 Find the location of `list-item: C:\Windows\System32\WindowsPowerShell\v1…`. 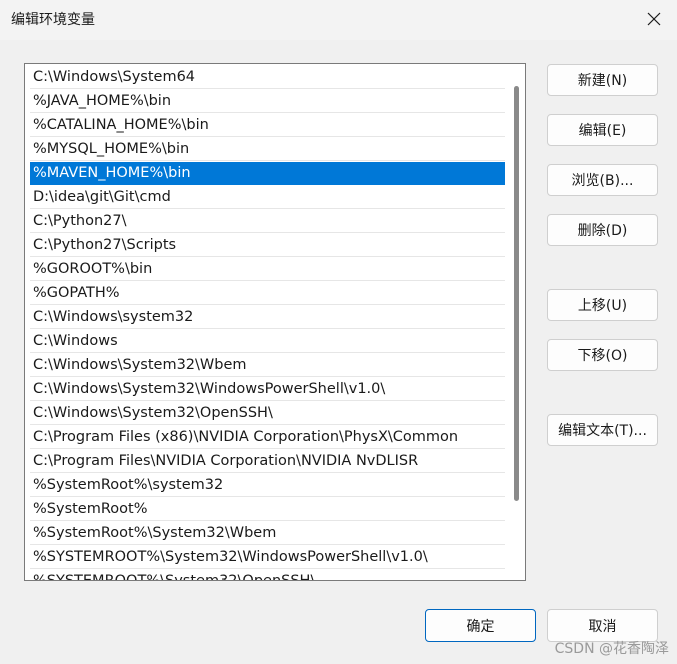

list-item: C:\Windows\System32\WindowsPowerShell\v1… is located at coordinates (267, 389).